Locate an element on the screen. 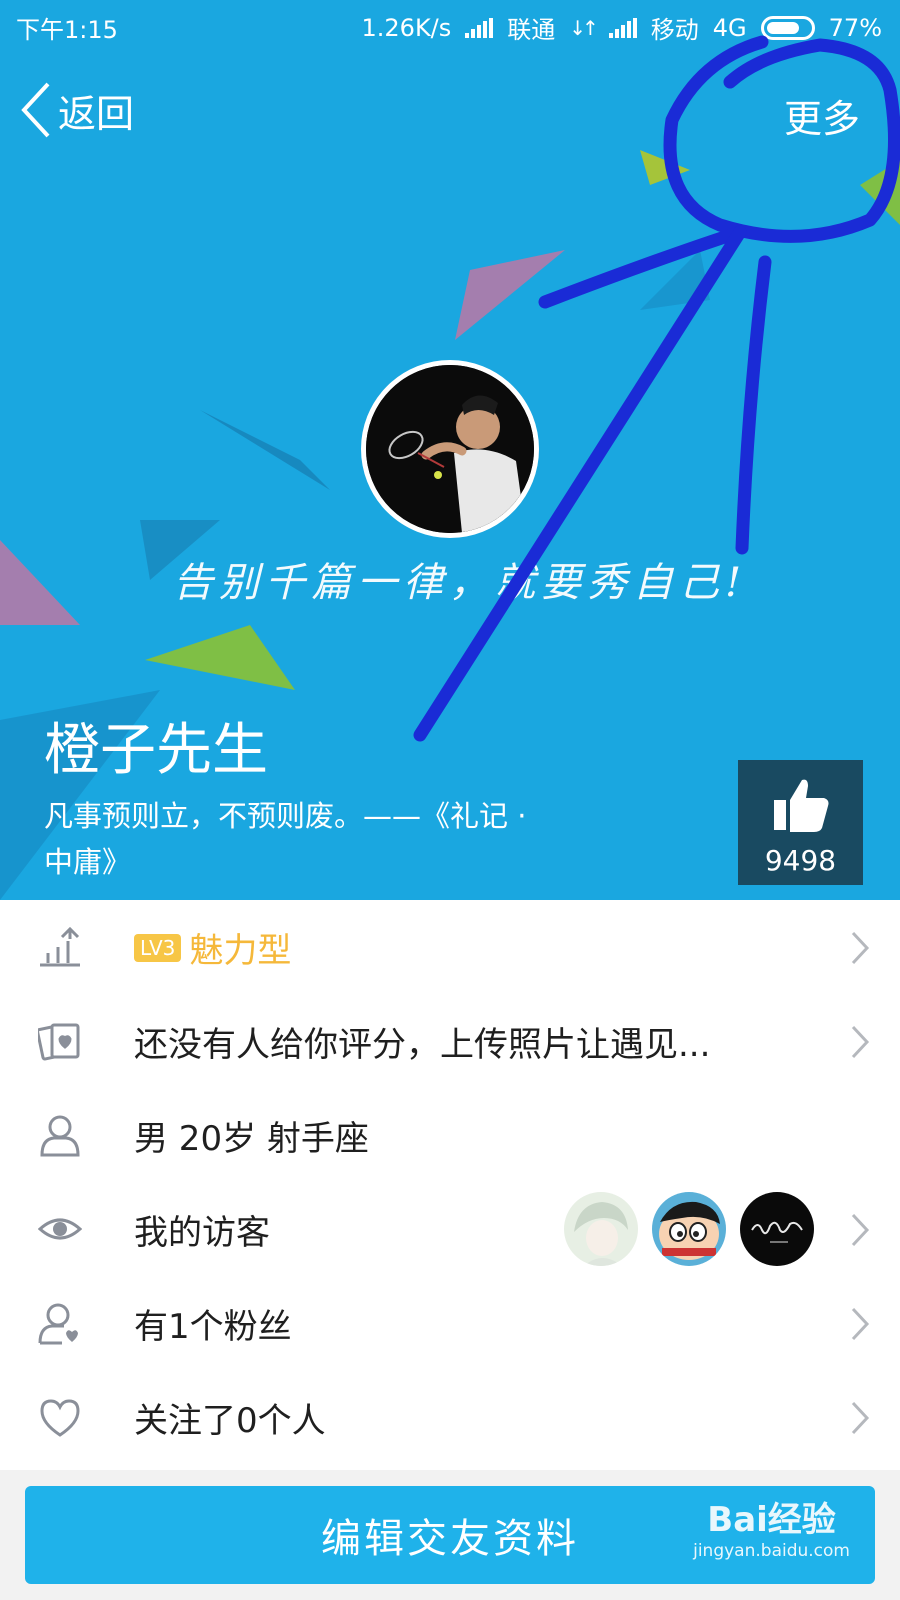  basic-info-row: 男 20岁 射手座 is located at coordinates (450, 1135).